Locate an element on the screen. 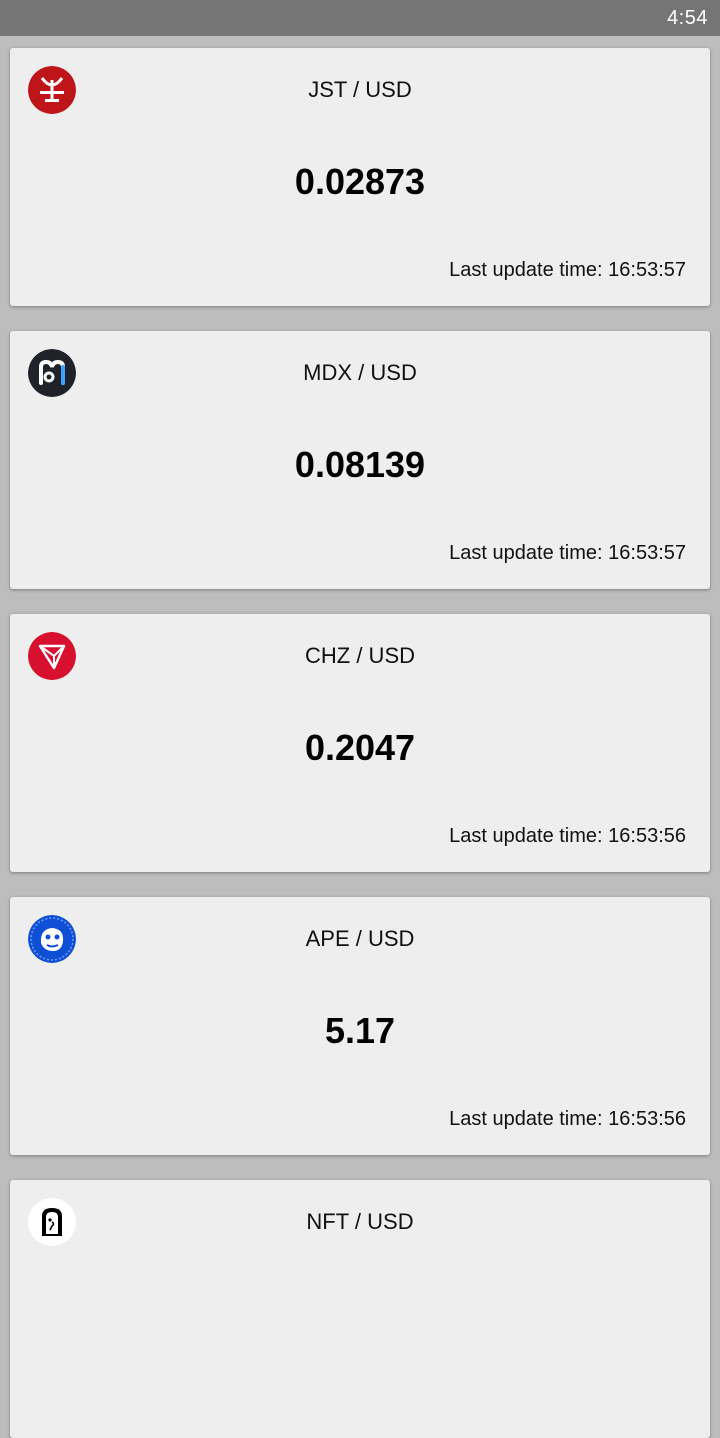 The image size is (720, 1438). pair-label: CHZ / USD is located at coordinates (360, 655).